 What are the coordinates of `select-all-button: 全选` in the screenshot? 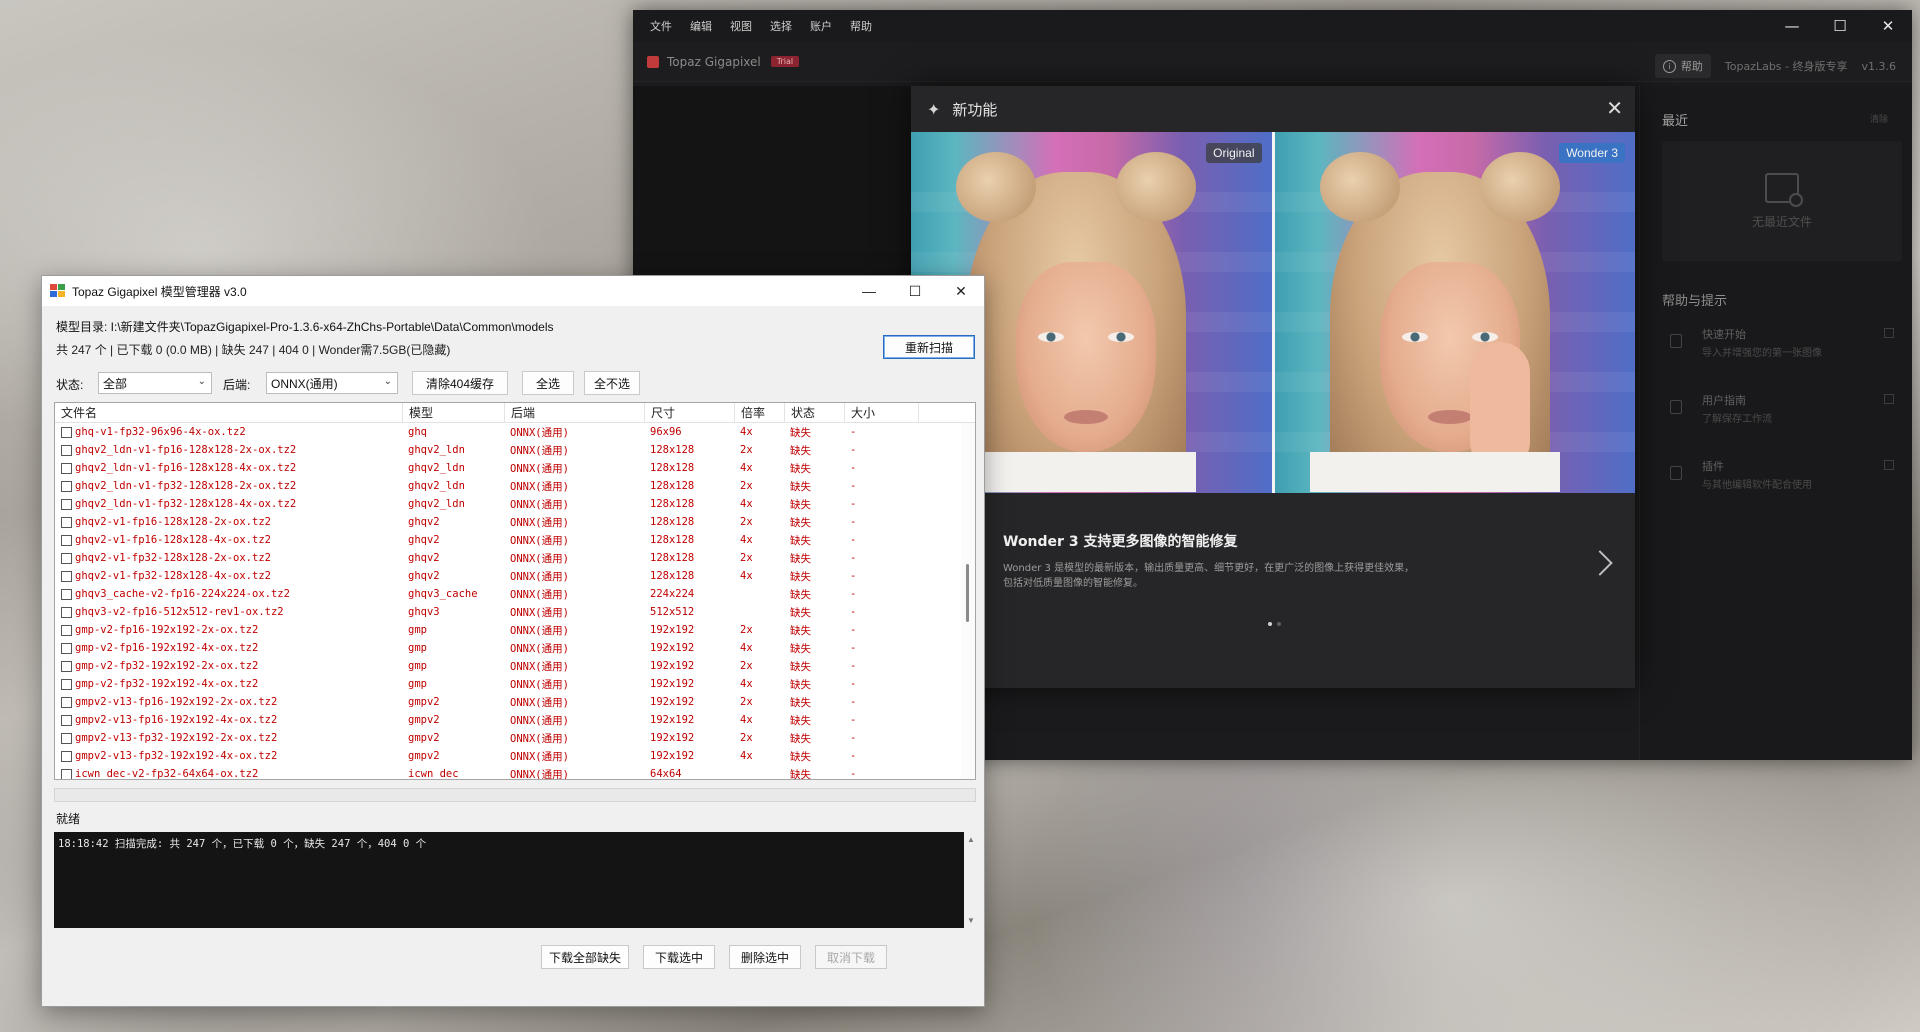 It's located at (548, 383).